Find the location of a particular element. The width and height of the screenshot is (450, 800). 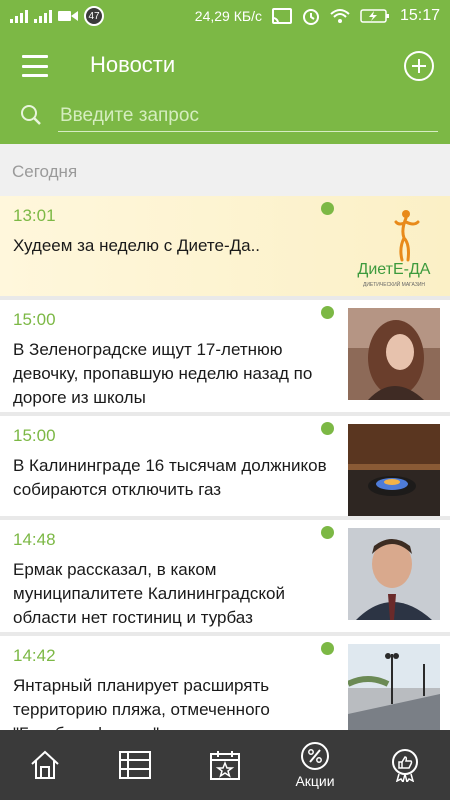

item-time: 14:48 is located at coordinates (34, 539).